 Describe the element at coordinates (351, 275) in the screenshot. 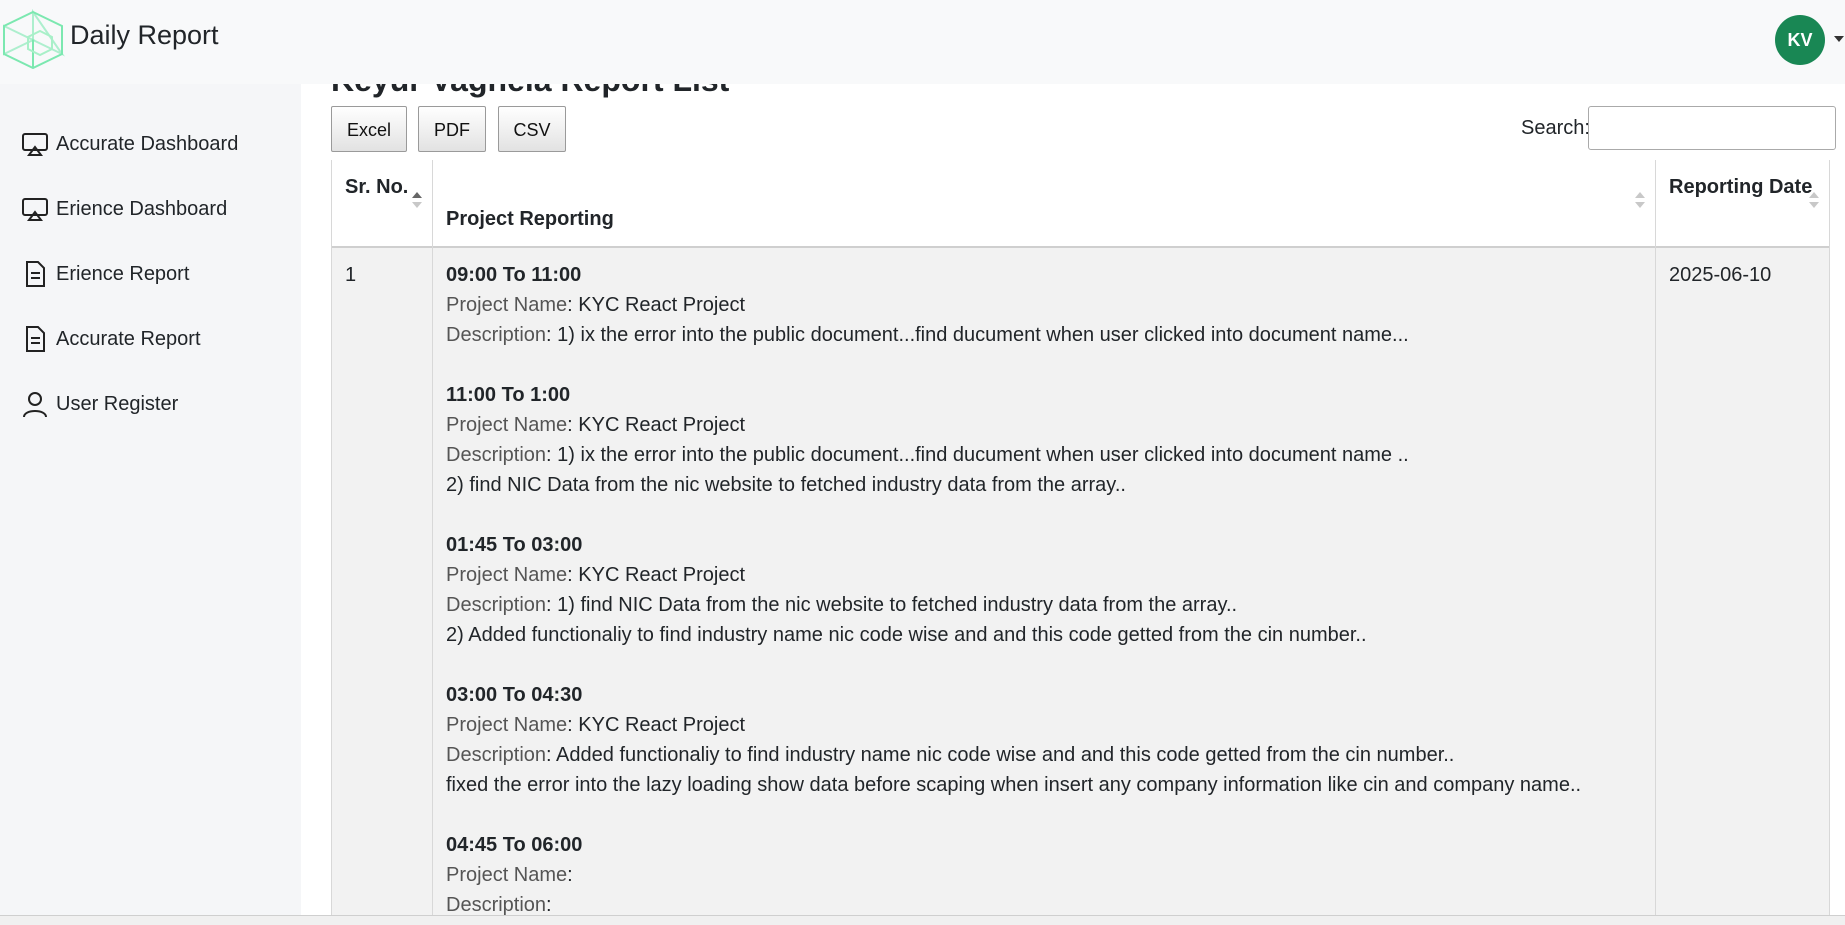

I see `sr-no-cell: 1` at that location.